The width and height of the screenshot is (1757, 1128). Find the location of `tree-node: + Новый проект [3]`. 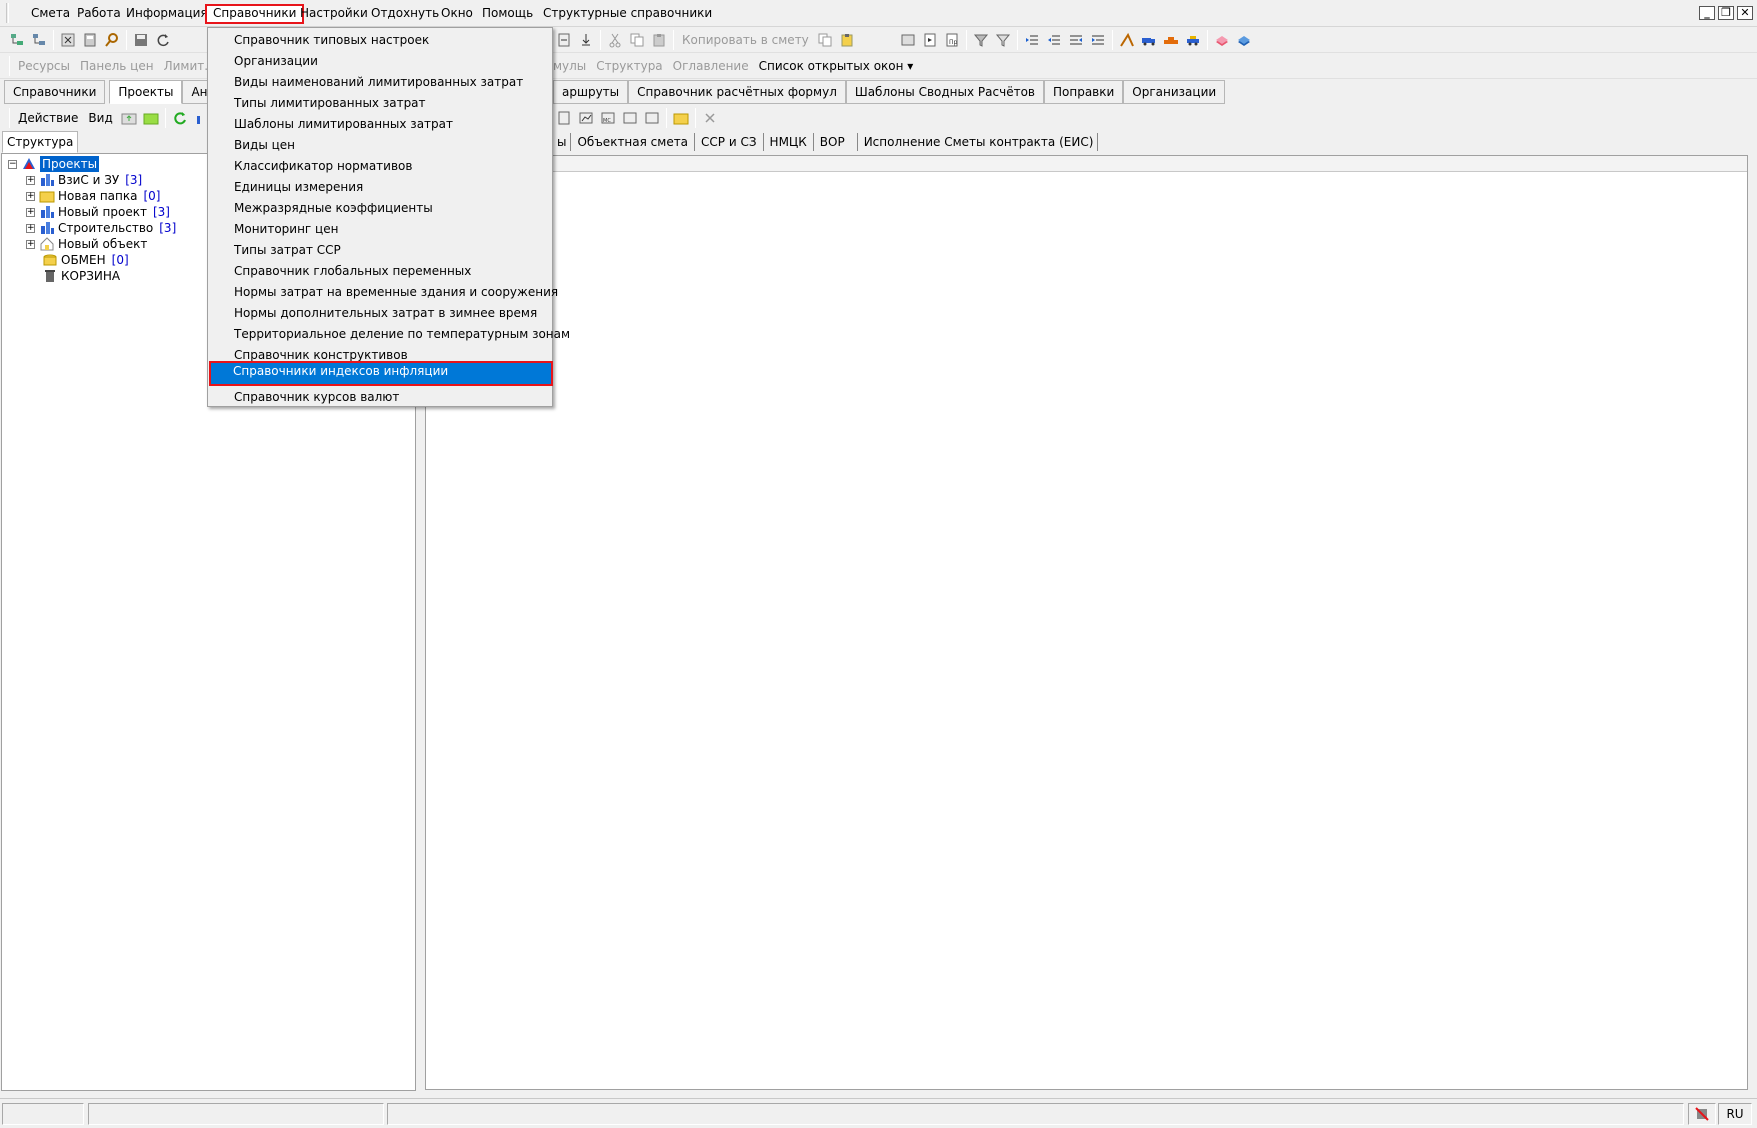

tree-node: + Новый проект [3] is located at coordinates (98, 212).